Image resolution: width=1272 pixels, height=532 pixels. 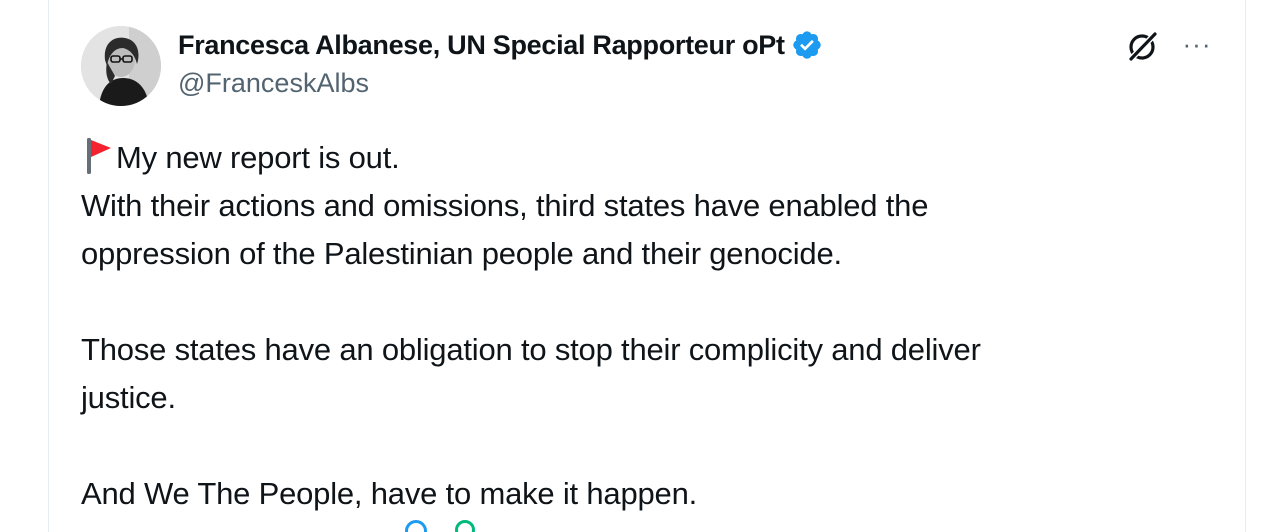 I want to click on avatar, so click(x=121, y=66).